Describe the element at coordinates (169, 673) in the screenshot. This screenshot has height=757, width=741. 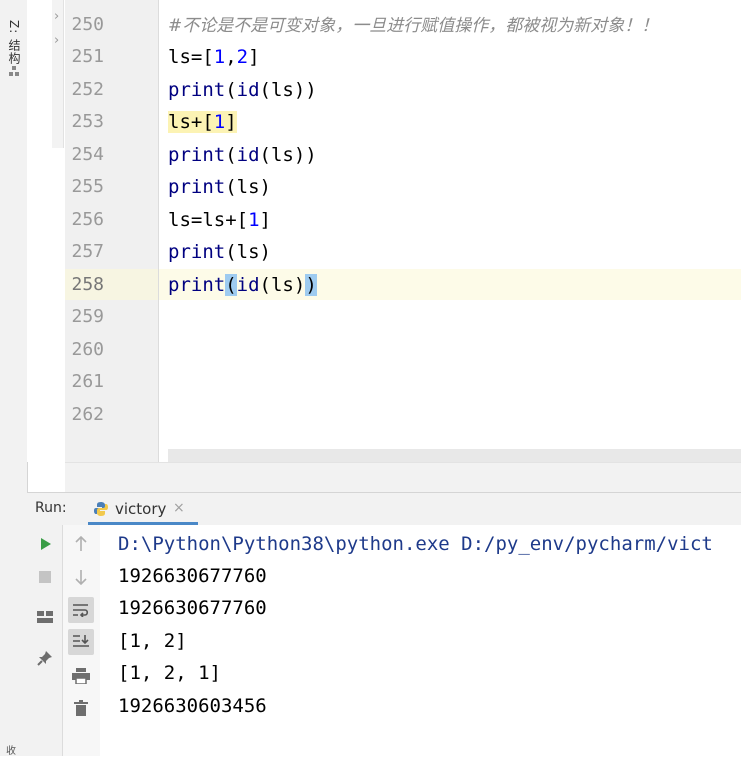
I see `console-output-line: [1, 2, 1]` at that location.